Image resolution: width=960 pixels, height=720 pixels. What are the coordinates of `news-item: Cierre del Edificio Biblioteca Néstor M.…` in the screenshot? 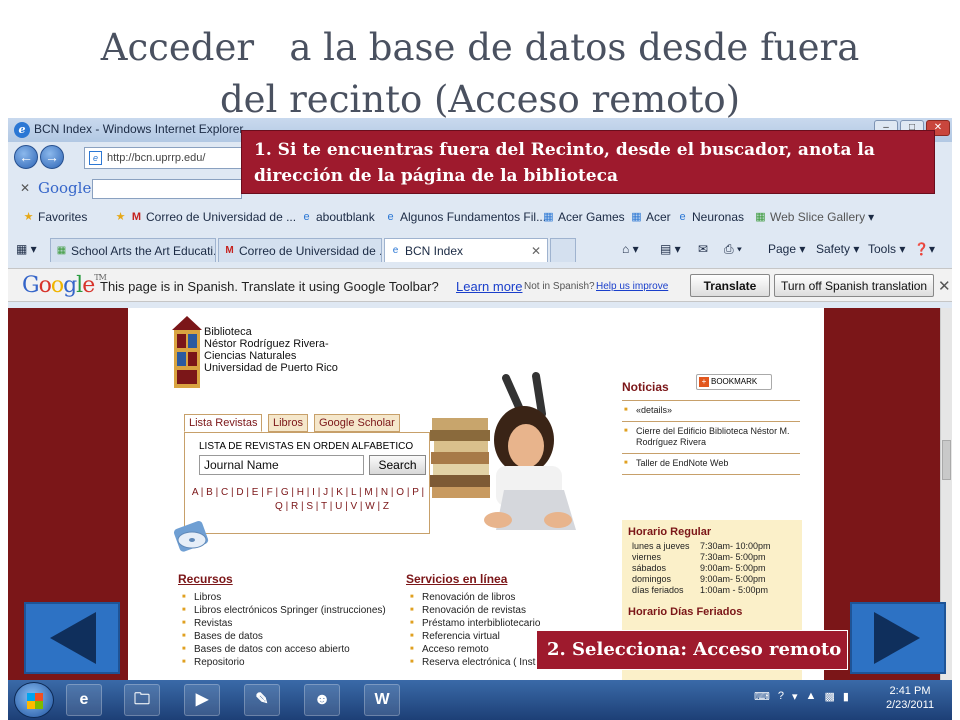 It's located at (711, 437).